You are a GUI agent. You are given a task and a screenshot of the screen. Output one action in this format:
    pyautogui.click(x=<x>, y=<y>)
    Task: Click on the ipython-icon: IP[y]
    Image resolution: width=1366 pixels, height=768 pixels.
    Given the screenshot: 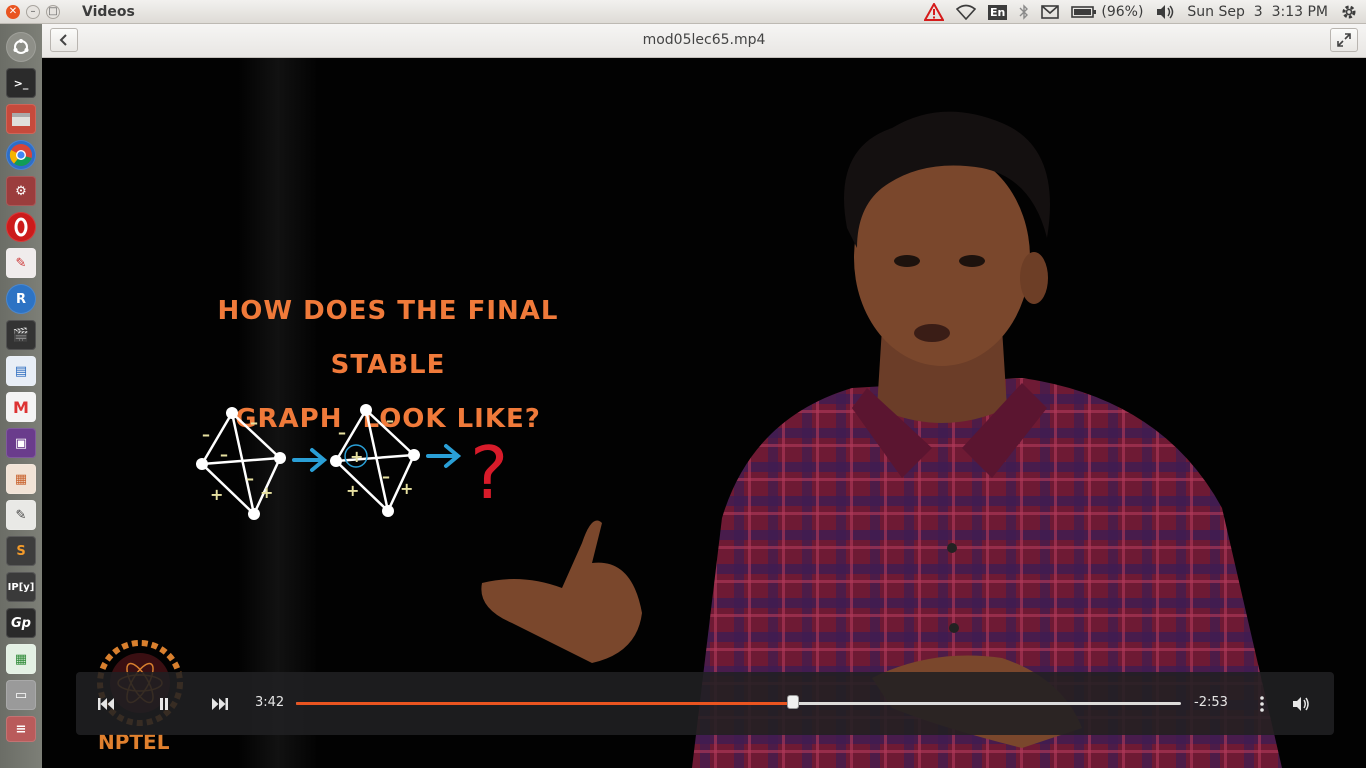 What is the action you would take?
    pyautogui.click(x=21, y=587)
    